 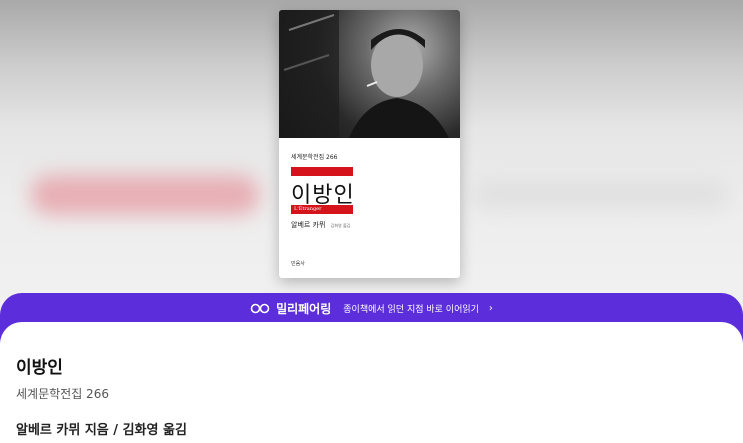 What do you see at coordinates (322, 171) in the screenshot?
I see `cover-red-bar` at bounding box center [322, 171].